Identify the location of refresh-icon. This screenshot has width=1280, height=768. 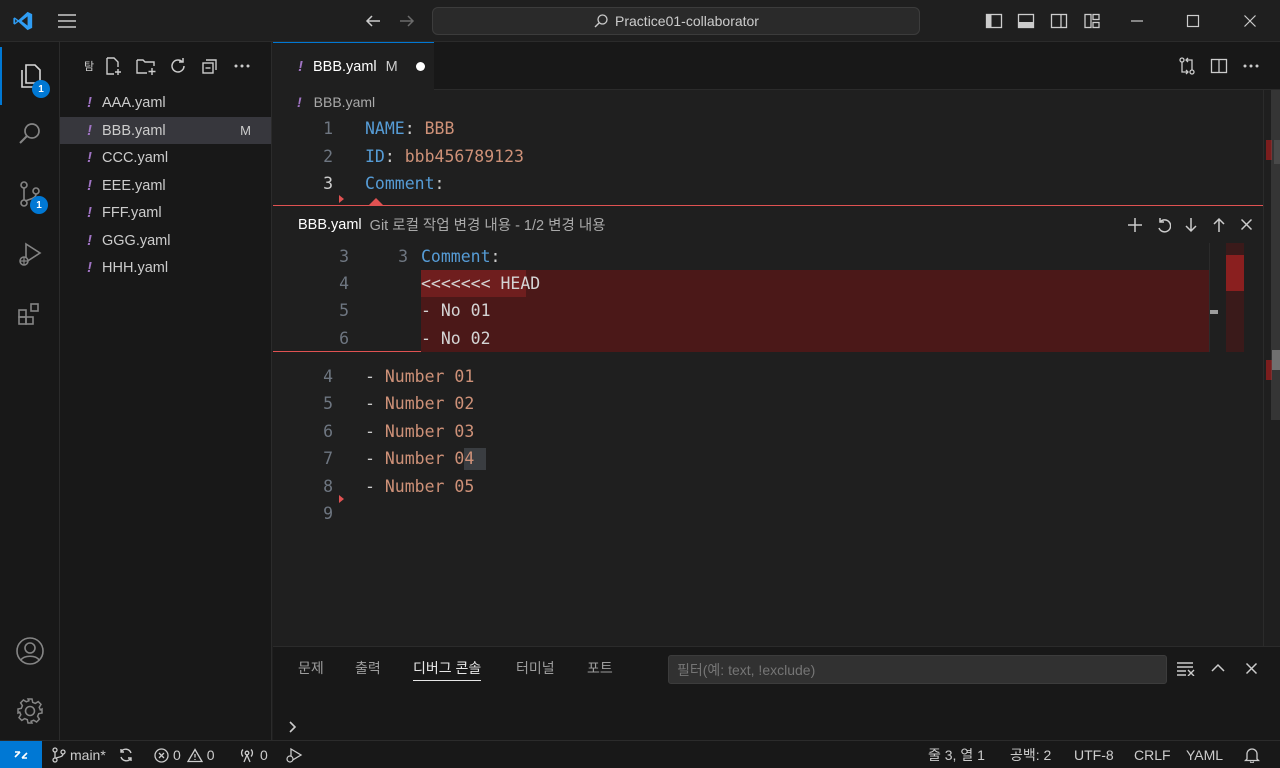
(178, 66).